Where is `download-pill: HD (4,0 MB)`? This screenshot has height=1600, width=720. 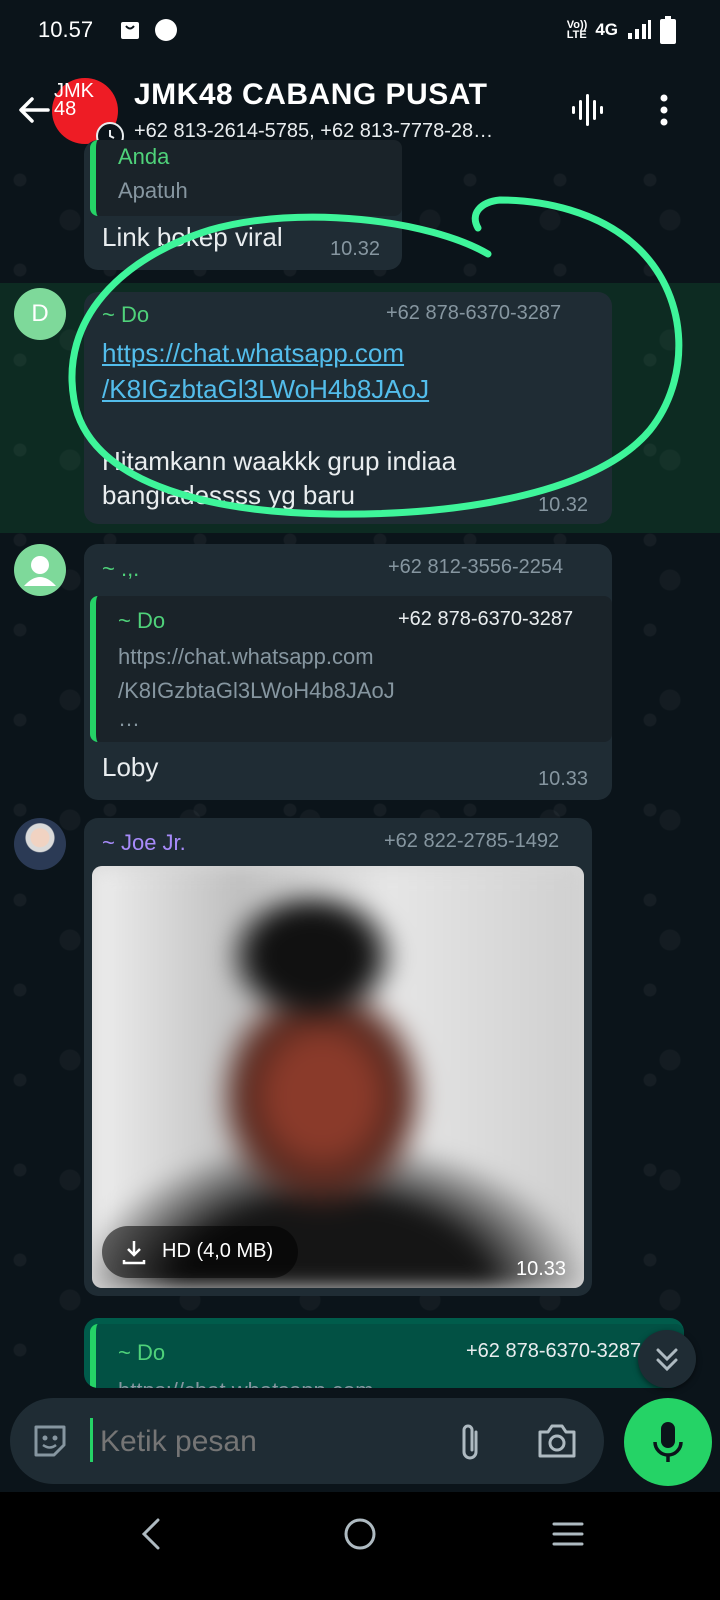
download-pill: HD (4,0 MB) is located at coordinates (200, 1252).